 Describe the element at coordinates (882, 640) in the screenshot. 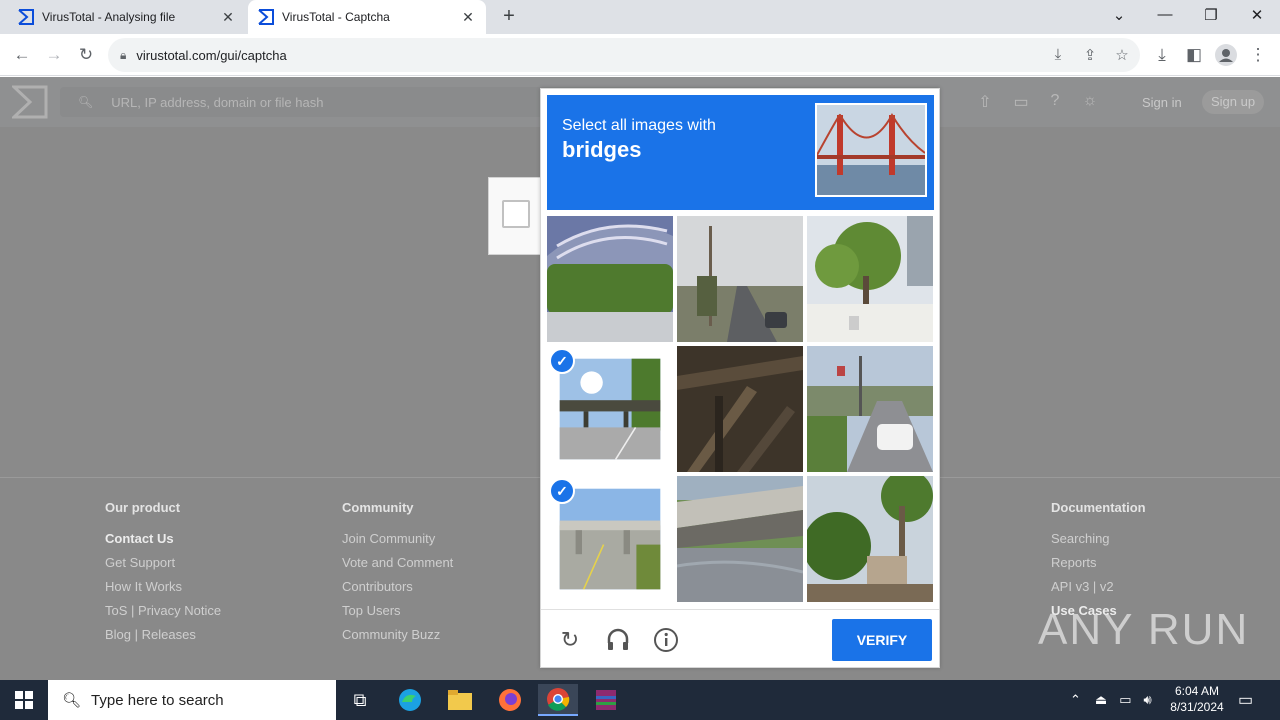

I see `verify-button: VERIFY` at that location.